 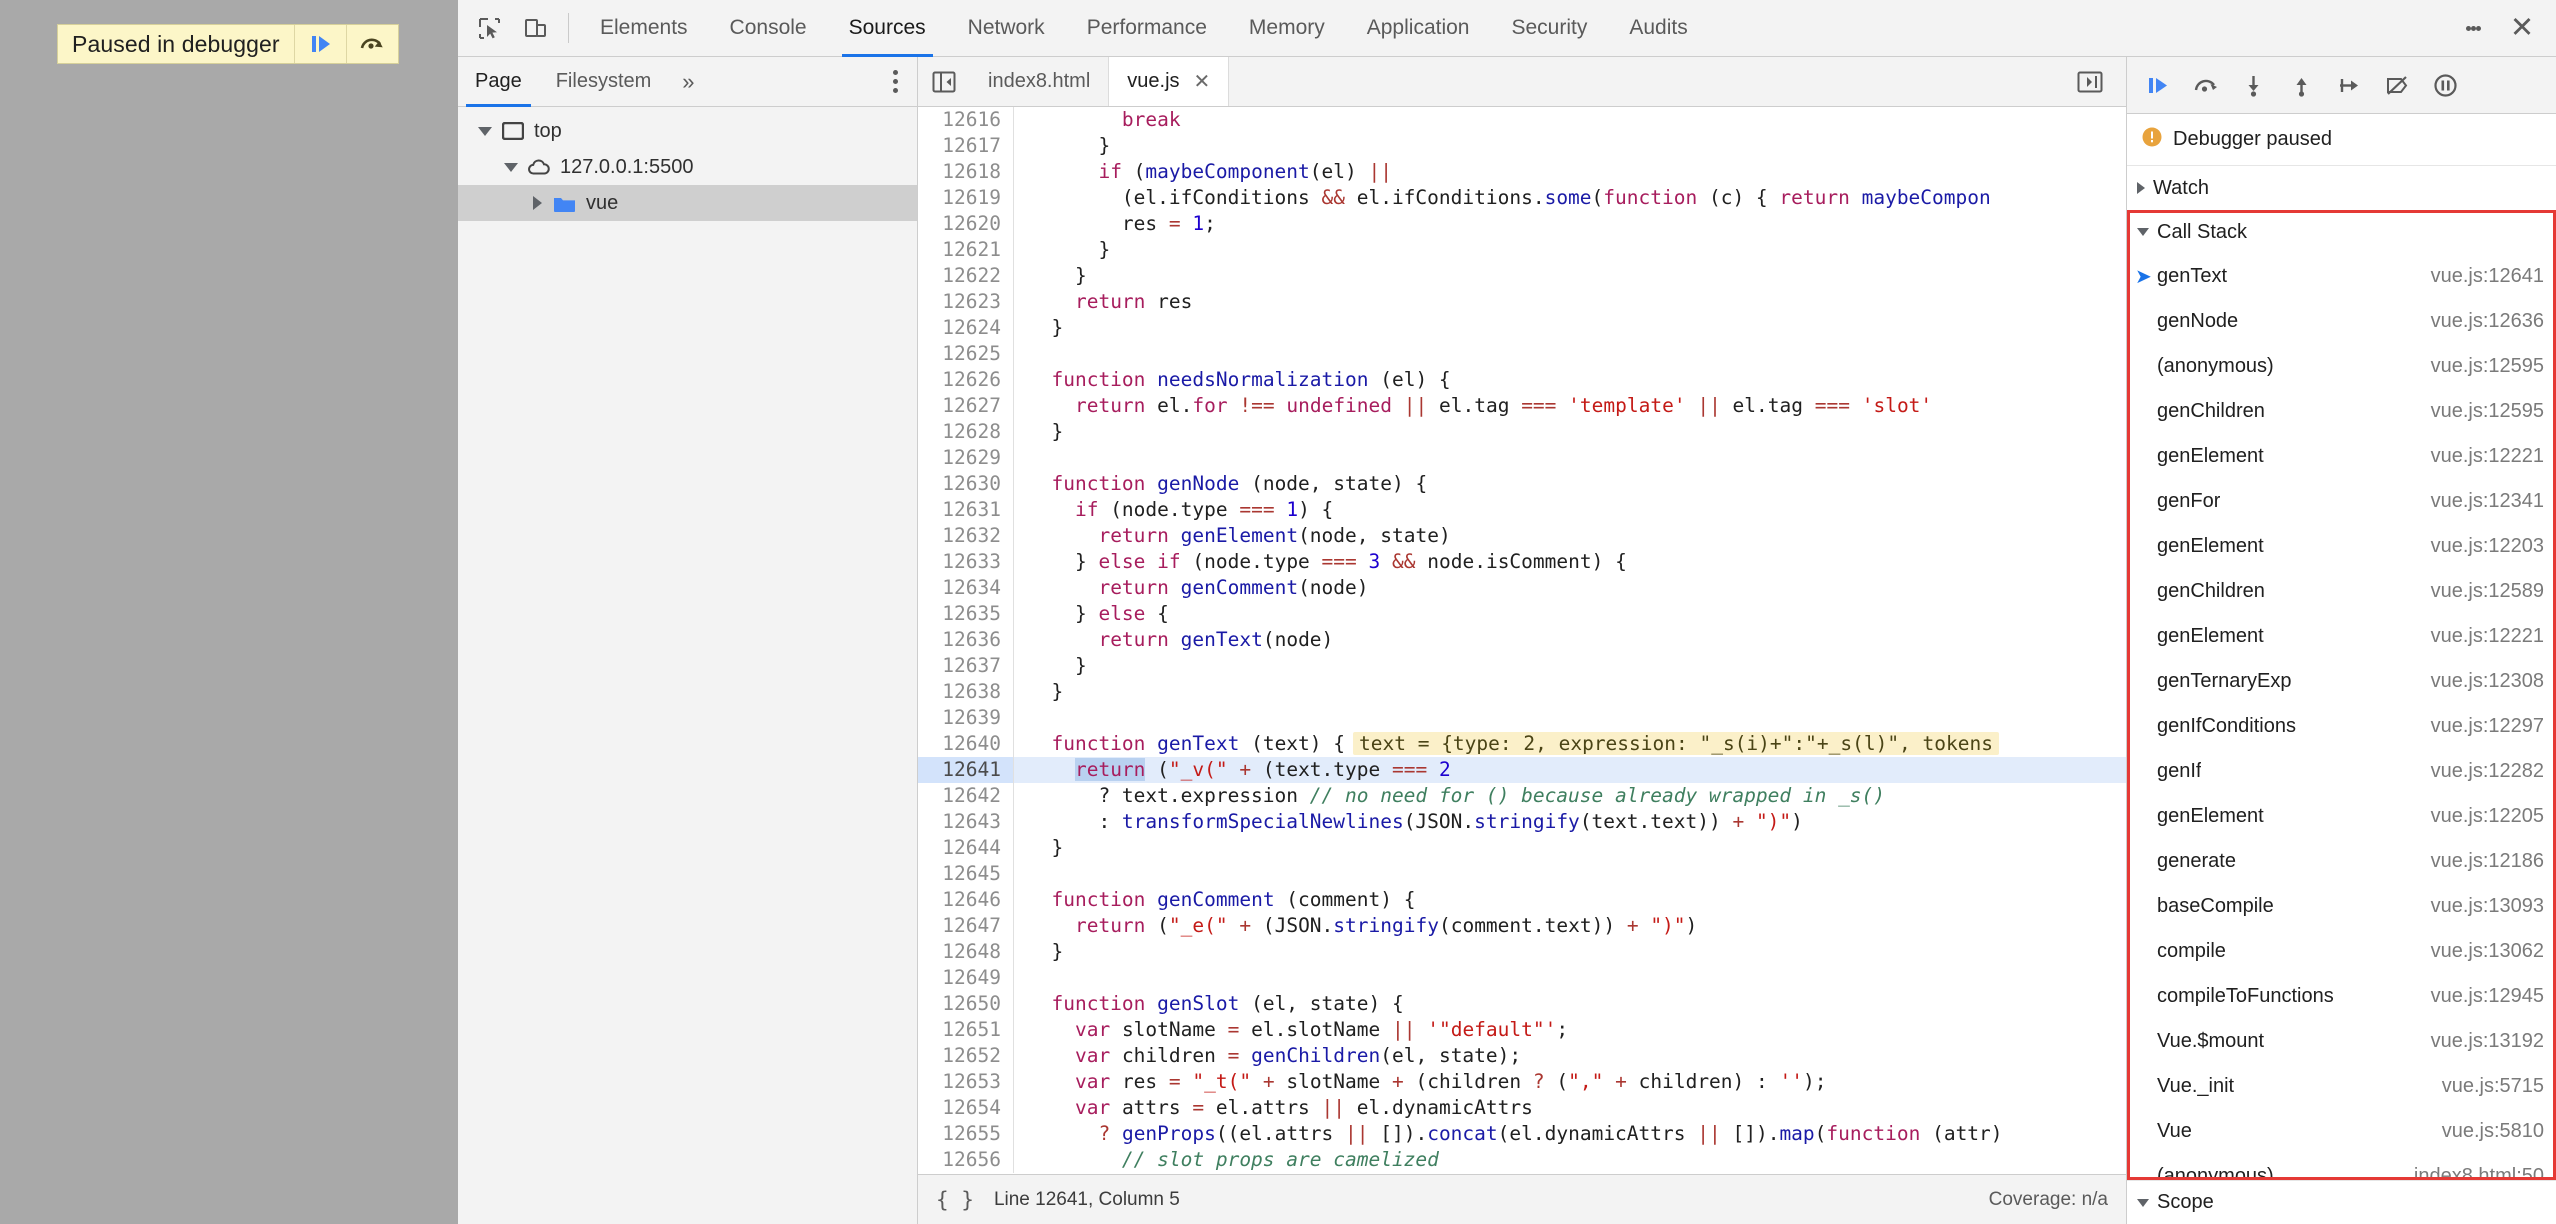 I want to click on call-stack-frame: ➤ genText vue.js:12641, so click(x=2341, y=276).